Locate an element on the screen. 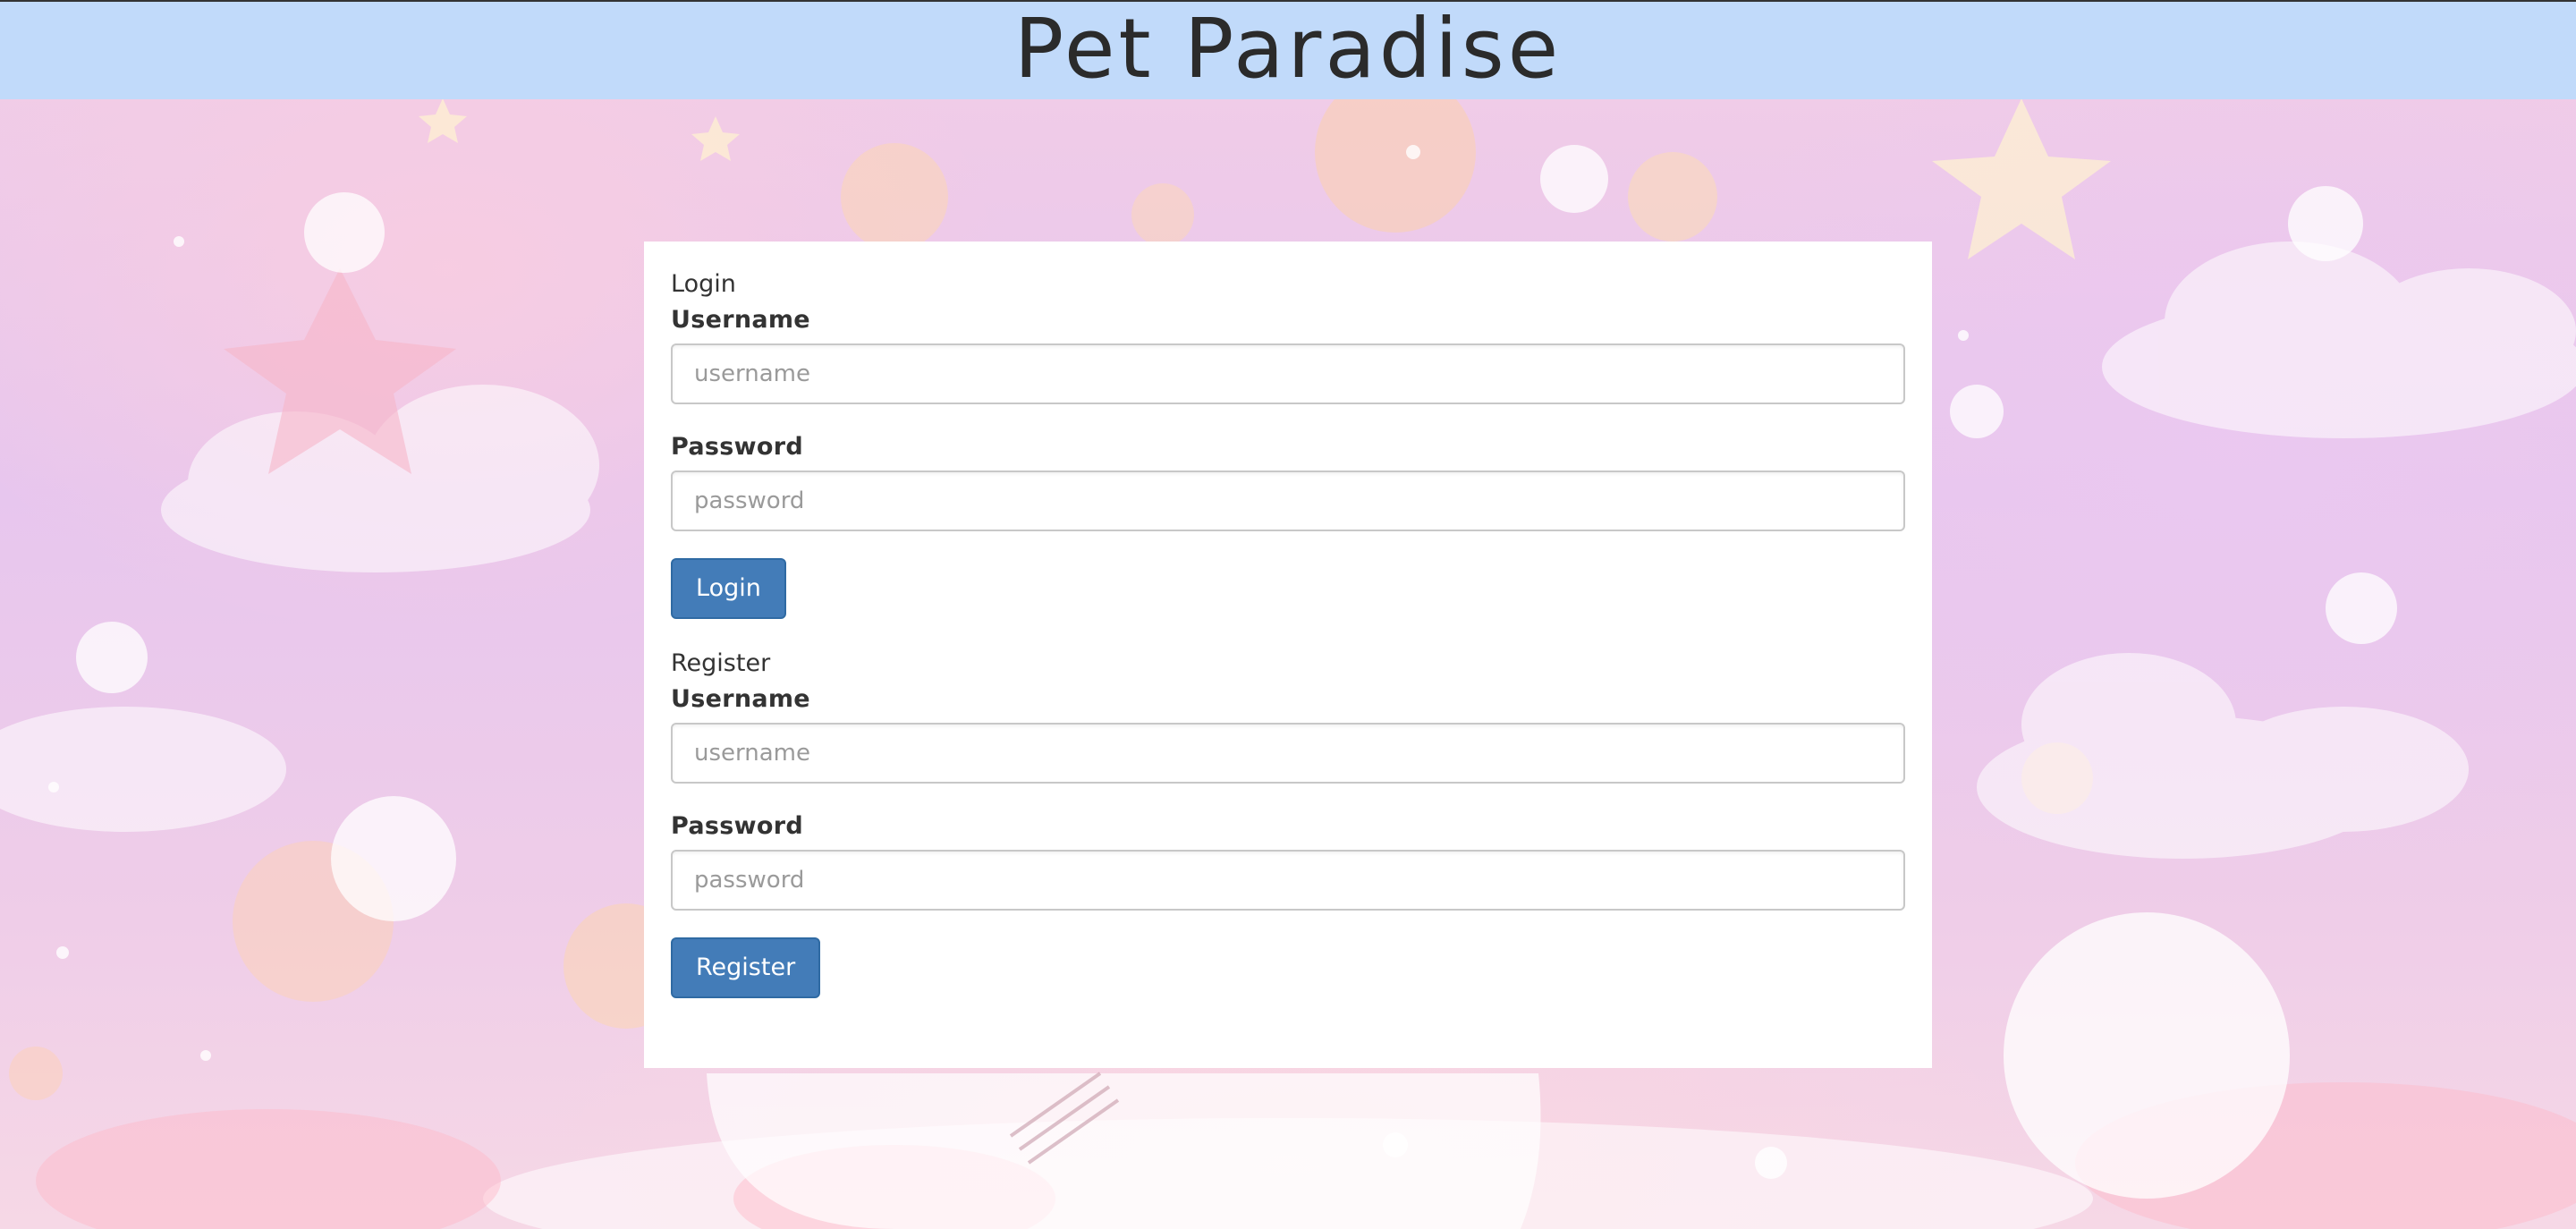 This screenshot has width=2576, height=1229. login-password-label: Password is located at coordinates (737, 447).